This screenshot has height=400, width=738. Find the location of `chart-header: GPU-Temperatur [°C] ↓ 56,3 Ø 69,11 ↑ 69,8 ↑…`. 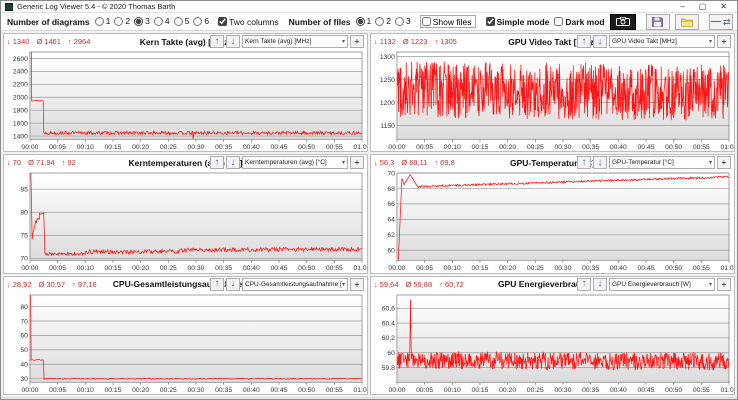

chart-header: GPU-Temperatur [°C] ↓ 56,3 Ø 69,11 ↑ 69,8 ↑… is located at coordinates (552, 162).